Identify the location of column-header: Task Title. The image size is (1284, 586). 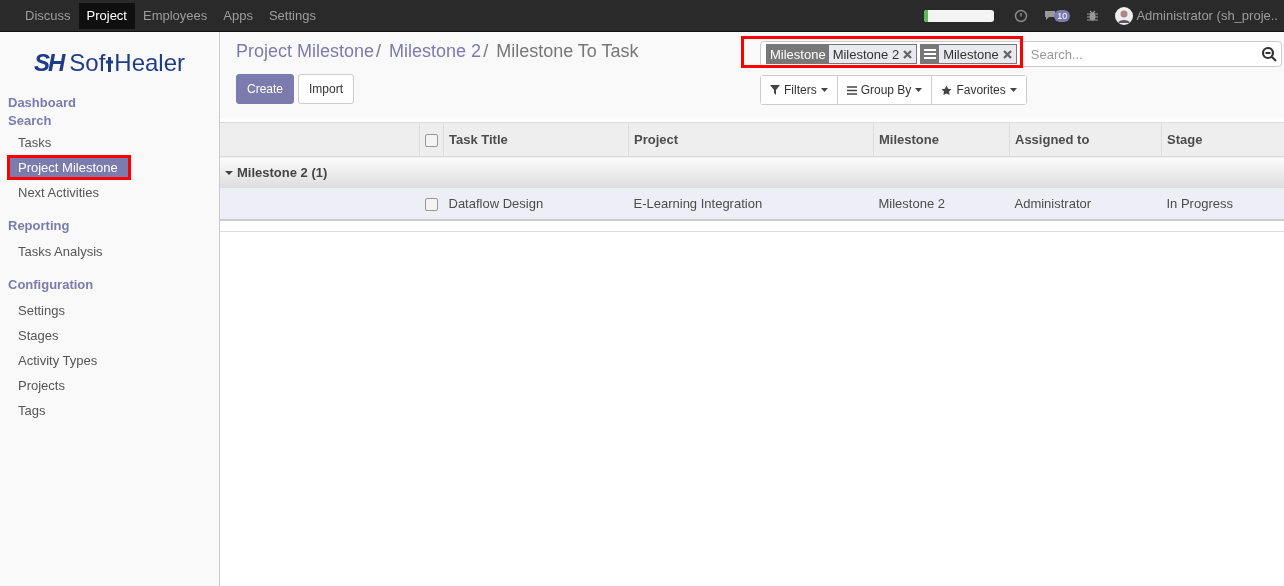
(536, 139).